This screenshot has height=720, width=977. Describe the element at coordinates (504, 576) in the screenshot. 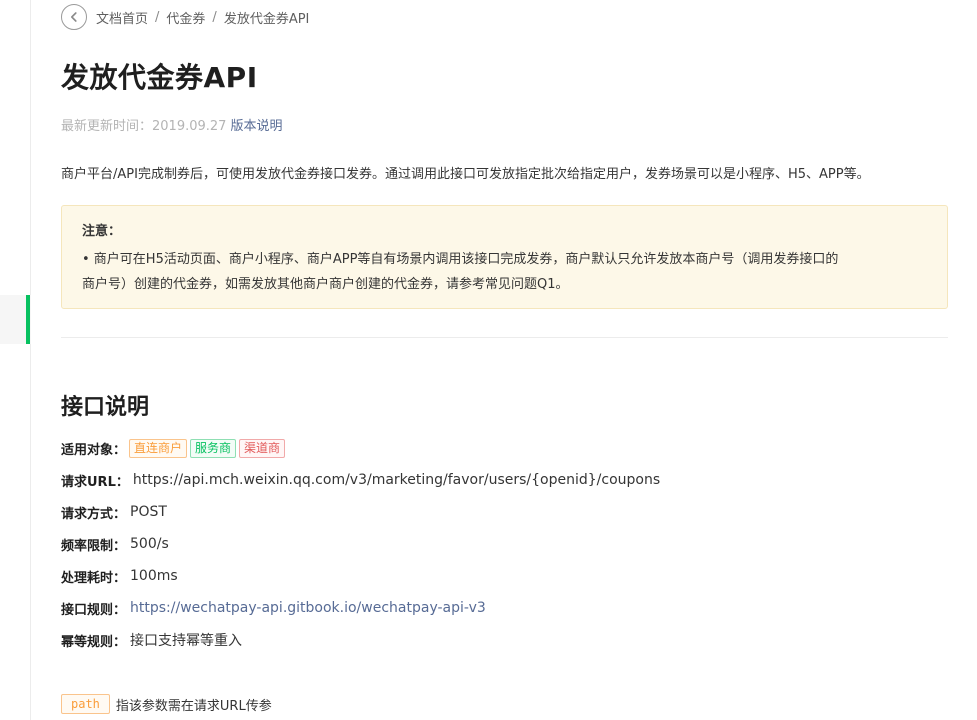

I see `prop-processing-time: 处理耗时： 100ms` at that location.